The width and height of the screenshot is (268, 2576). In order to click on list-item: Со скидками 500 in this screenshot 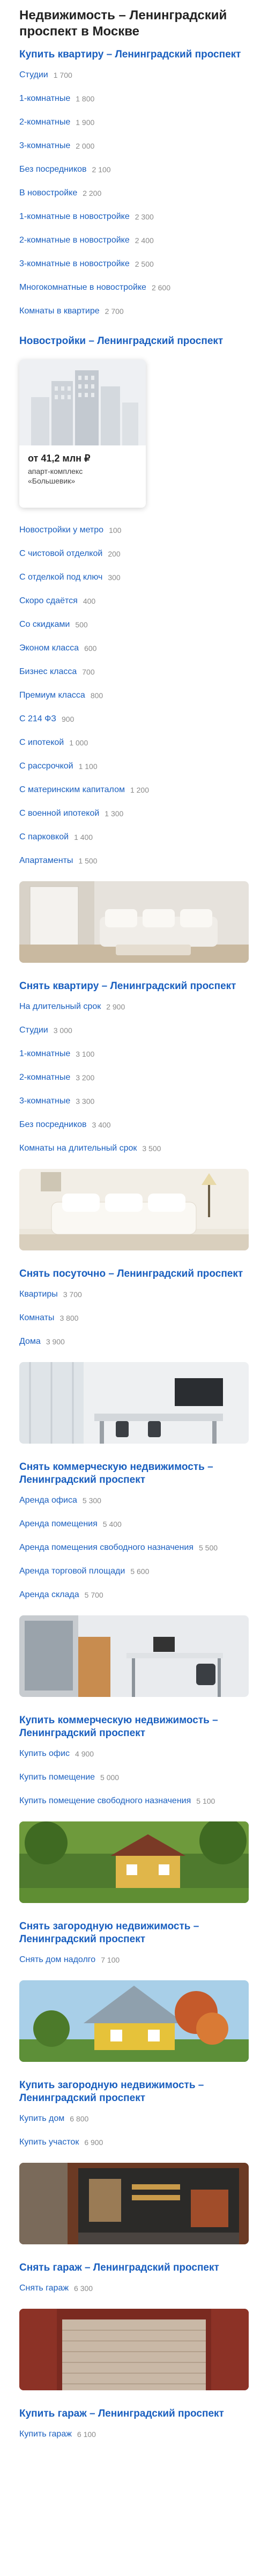, I will do `click(134, 624)`.